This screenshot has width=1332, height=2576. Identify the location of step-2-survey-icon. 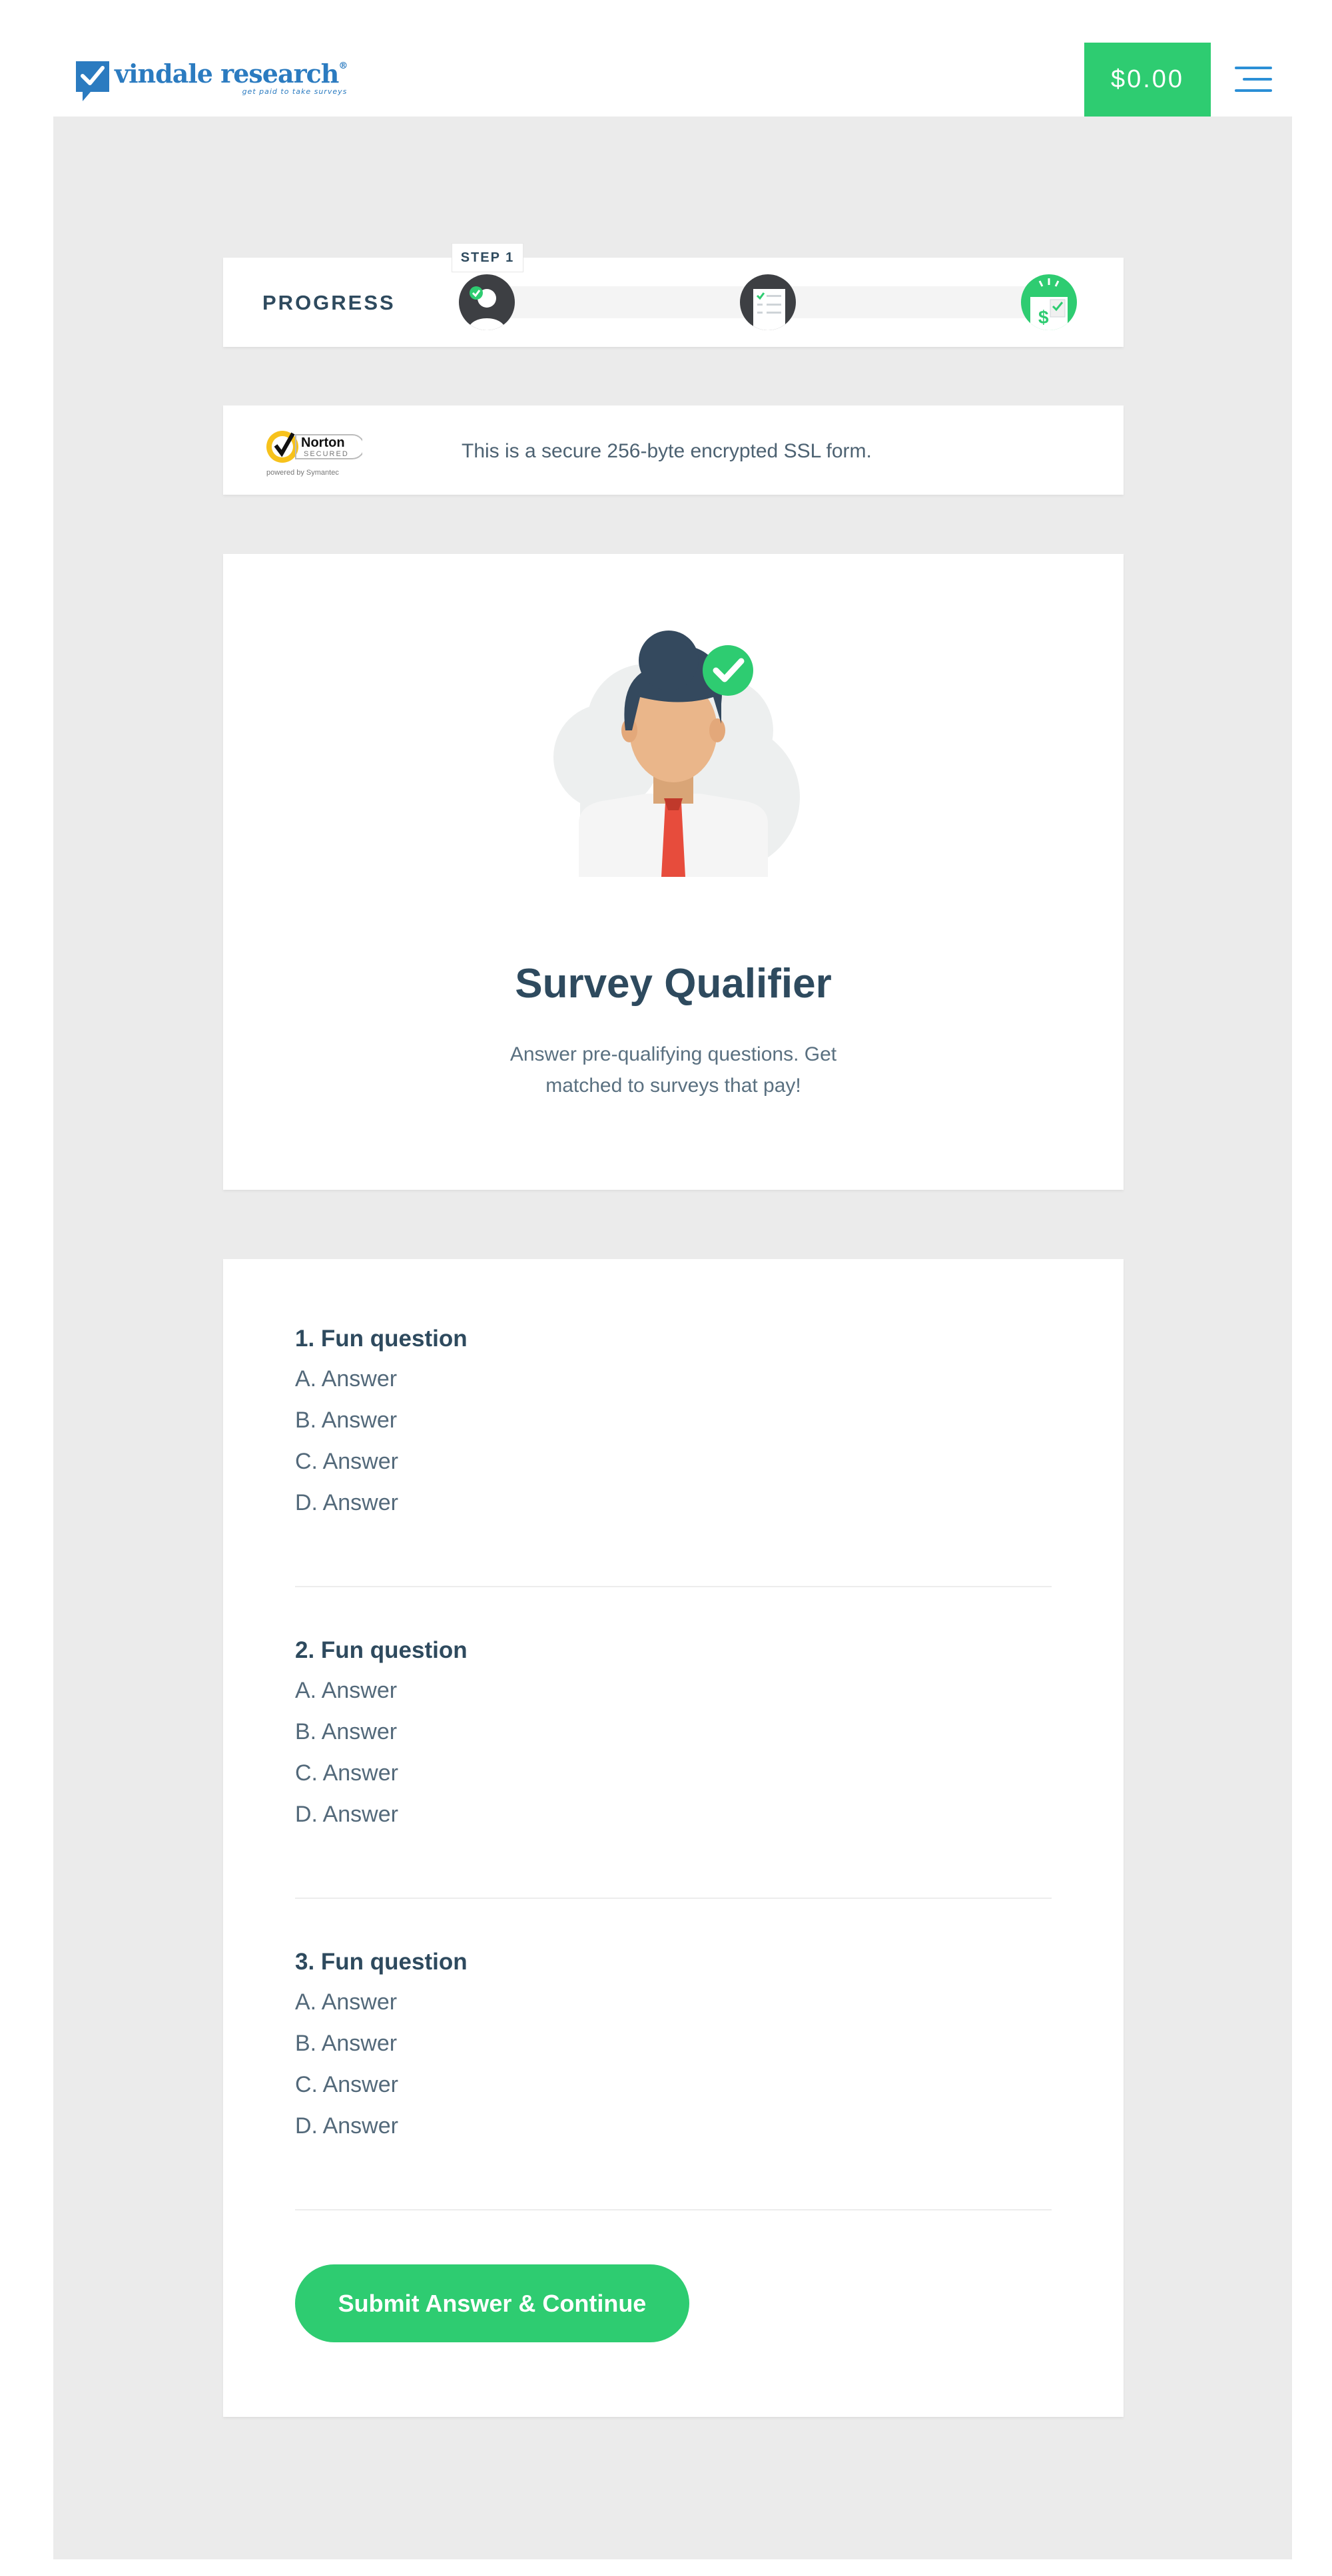
(768, 302).